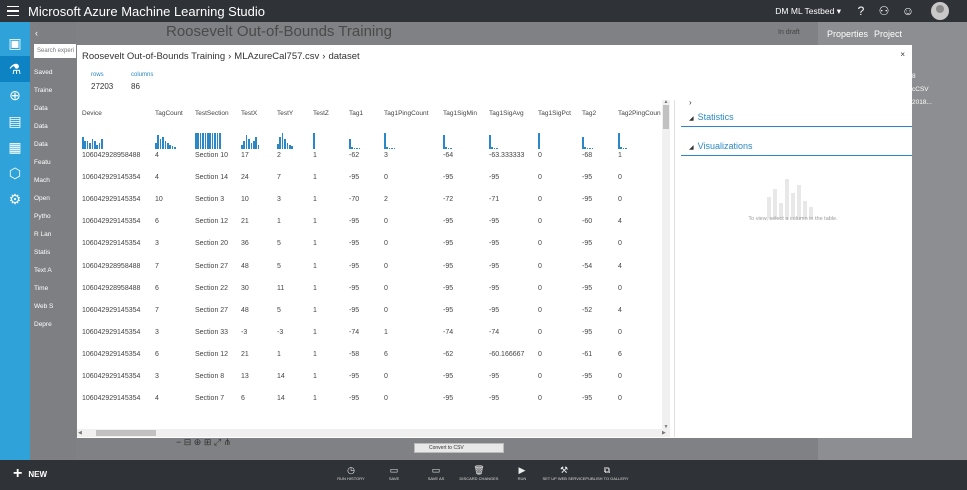  What do you see at coordinates (522, 472) in the screenshot?
I see `run-button: ▶ RUN` at bounding box center [522, 472].